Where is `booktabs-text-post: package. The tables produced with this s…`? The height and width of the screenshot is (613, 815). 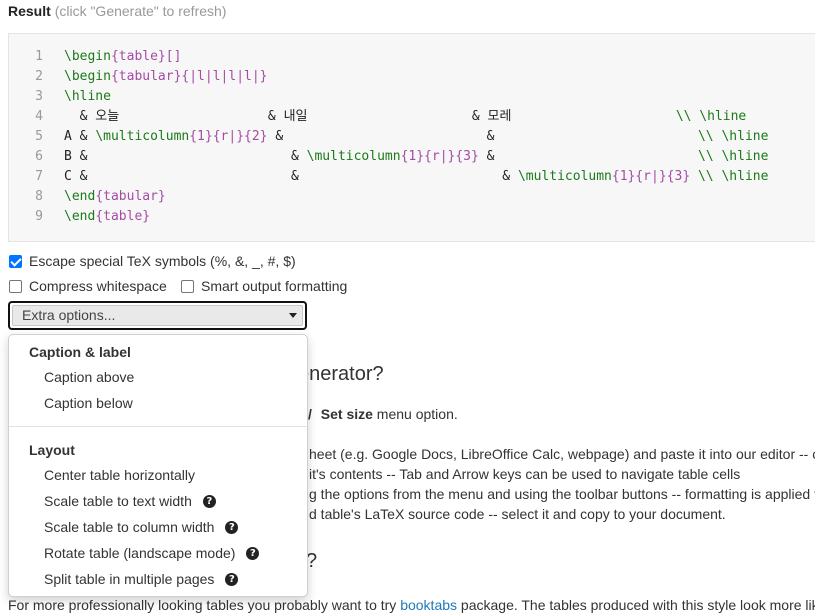
booktabs-text-post: package. The tables produced with this s… is located at coordinates (636, 605).